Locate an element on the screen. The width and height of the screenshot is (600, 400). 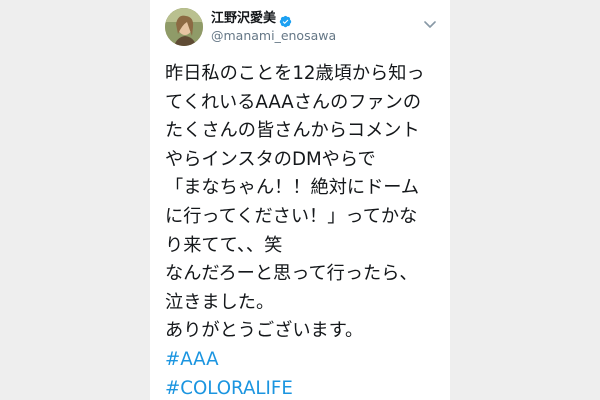
tweet-line: てくれいるAAAさんのファンの is located at coordinates (293, 102).